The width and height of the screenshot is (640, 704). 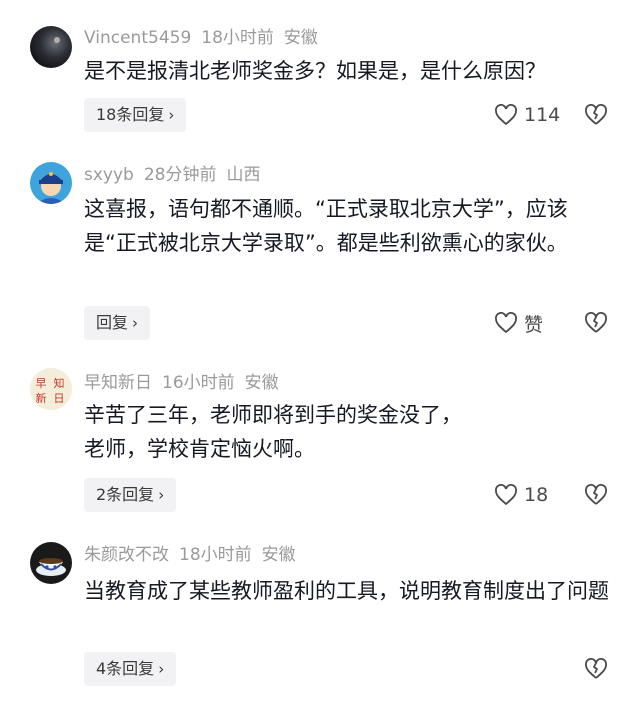 What do you see at coordinates (518, 323) in the screenshot?
I see `like-button: 赞` at bounding box center [518, 323].